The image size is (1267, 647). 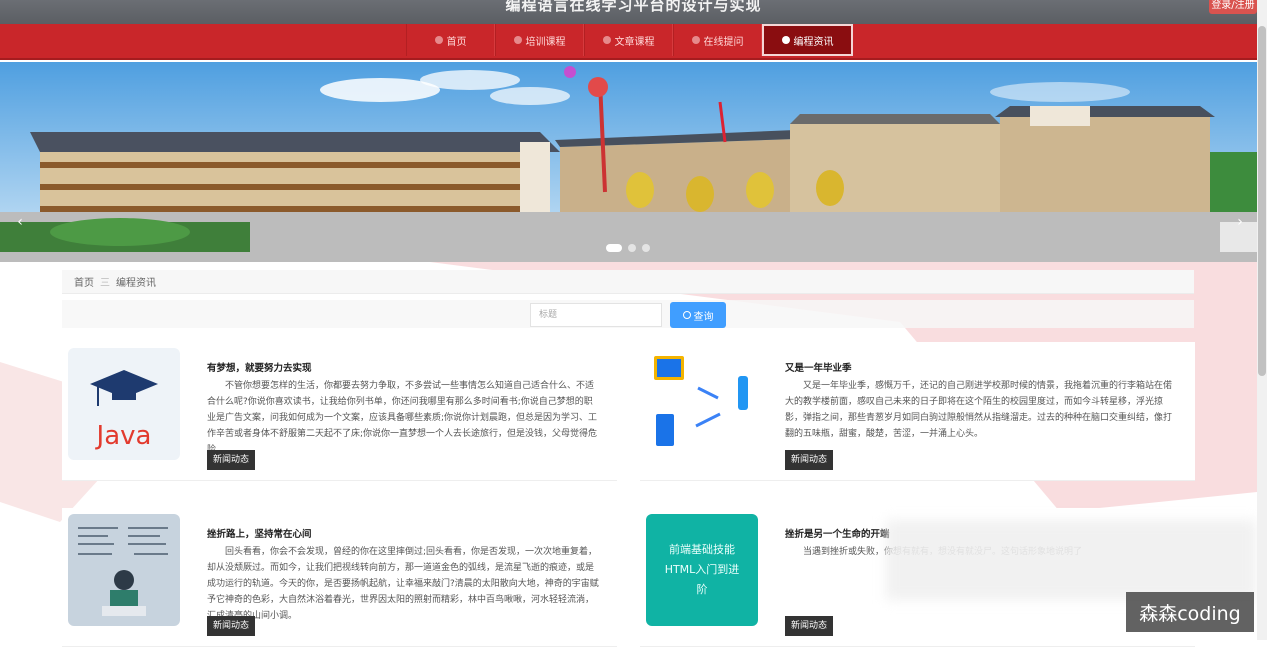 What do you see at coordinates (105, 283) in the screenshot?
I see `breadcrumb-separator: 三` at bounding box center [105, 283].